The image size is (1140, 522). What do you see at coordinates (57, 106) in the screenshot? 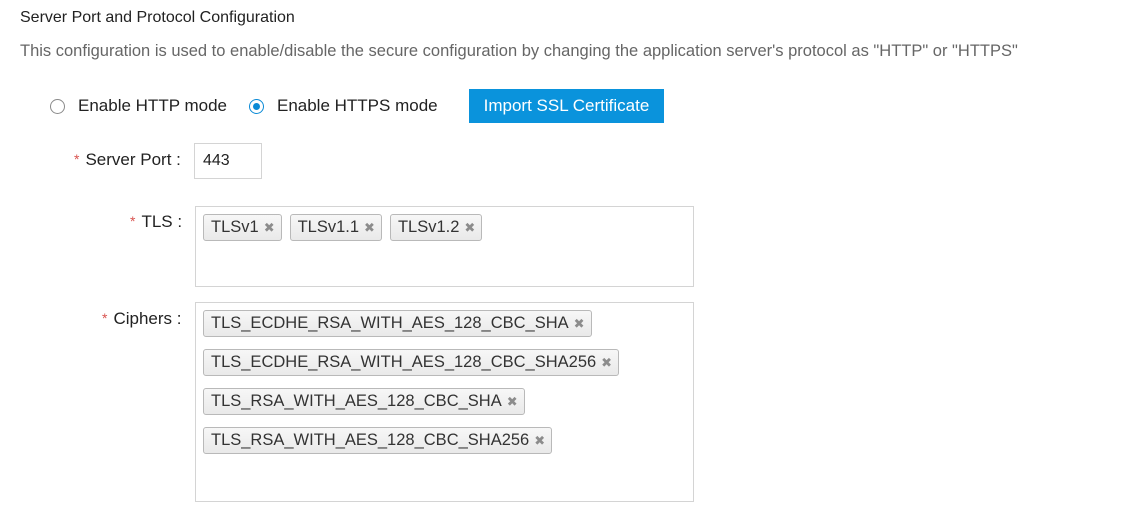
I see `http-radio-circle` at bounding box center [57, 106].